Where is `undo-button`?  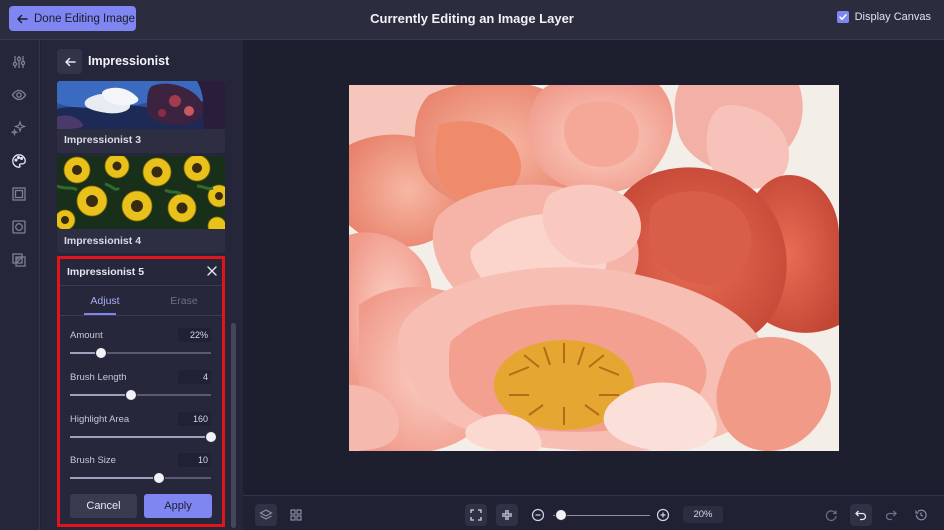
undo-button is located at coordinates (861, 515).